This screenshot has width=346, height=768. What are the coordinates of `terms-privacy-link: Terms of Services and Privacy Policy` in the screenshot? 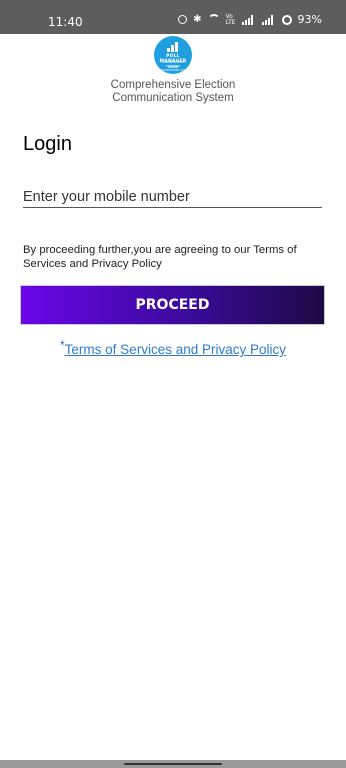 It's located at (175, 349).